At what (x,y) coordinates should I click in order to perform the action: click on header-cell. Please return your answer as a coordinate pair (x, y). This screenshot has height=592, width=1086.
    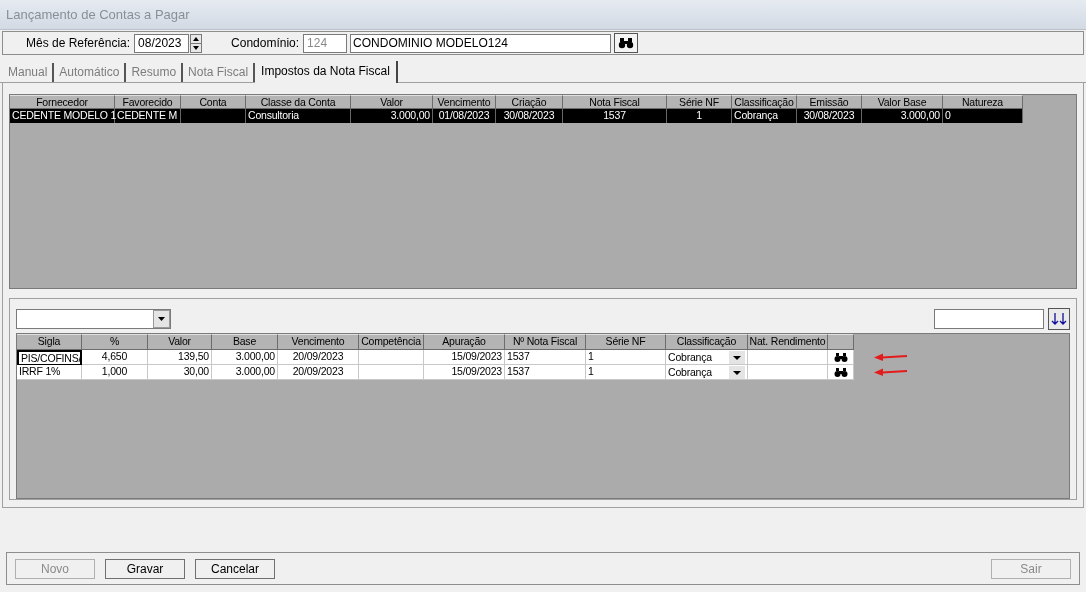
    Looking at the image, I should click on (841, 342).